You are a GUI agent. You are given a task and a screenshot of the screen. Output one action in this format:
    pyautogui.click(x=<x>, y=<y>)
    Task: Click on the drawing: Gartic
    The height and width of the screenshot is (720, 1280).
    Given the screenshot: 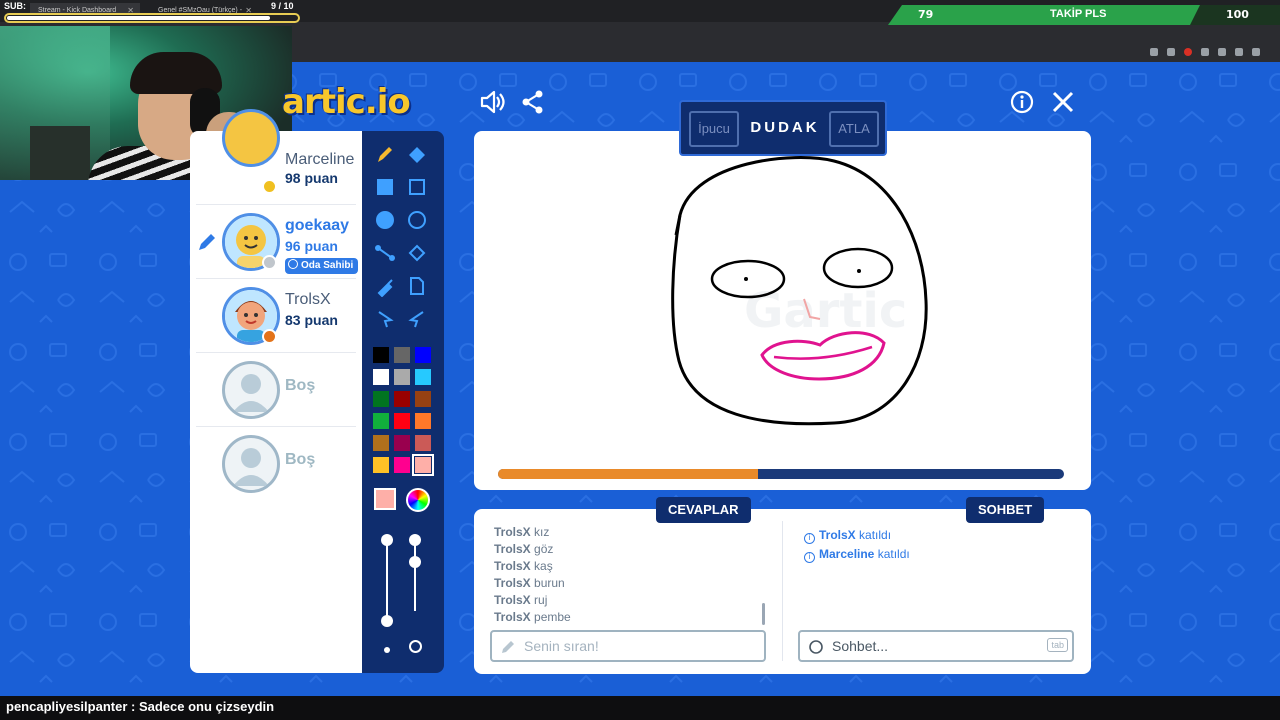 What is the action you would take?
    pyautogui.click(x=799, y=291)
    